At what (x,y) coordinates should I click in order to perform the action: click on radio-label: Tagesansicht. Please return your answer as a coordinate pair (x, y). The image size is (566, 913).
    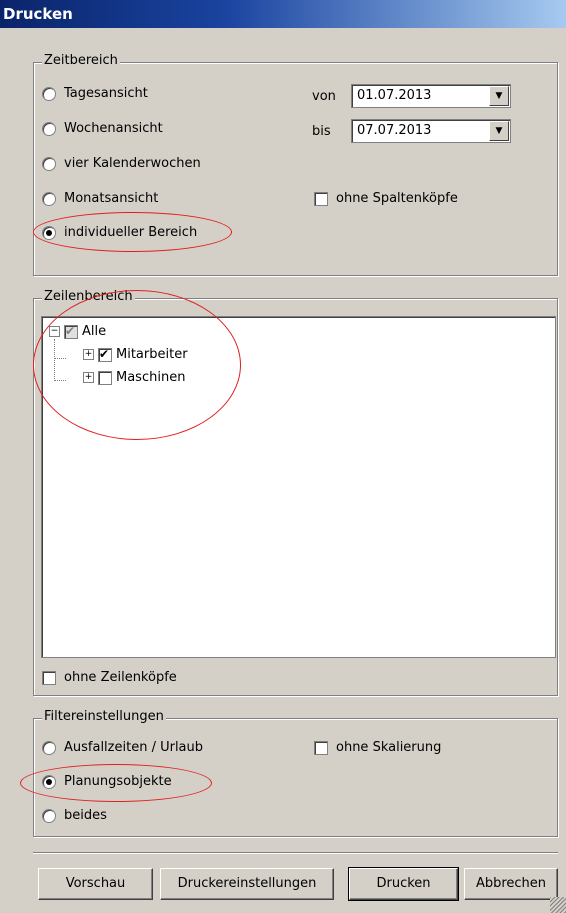
    Looking at the image, I should click on (106, 93).